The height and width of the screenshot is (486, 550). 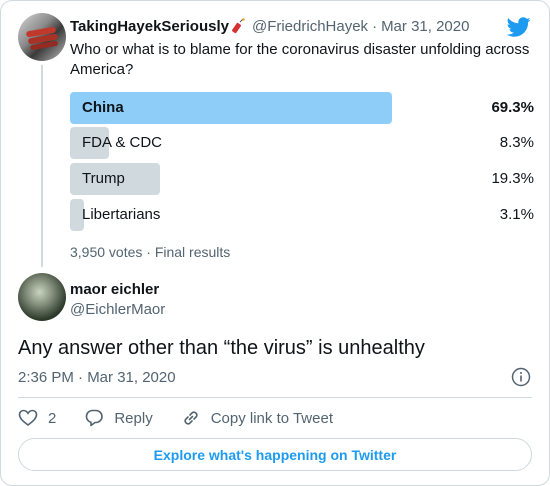 What do you see at coordinates (122, 142) in the screenshot?
I see `poll-option-label: FDA & CDC` at bounding box center [122, 142].